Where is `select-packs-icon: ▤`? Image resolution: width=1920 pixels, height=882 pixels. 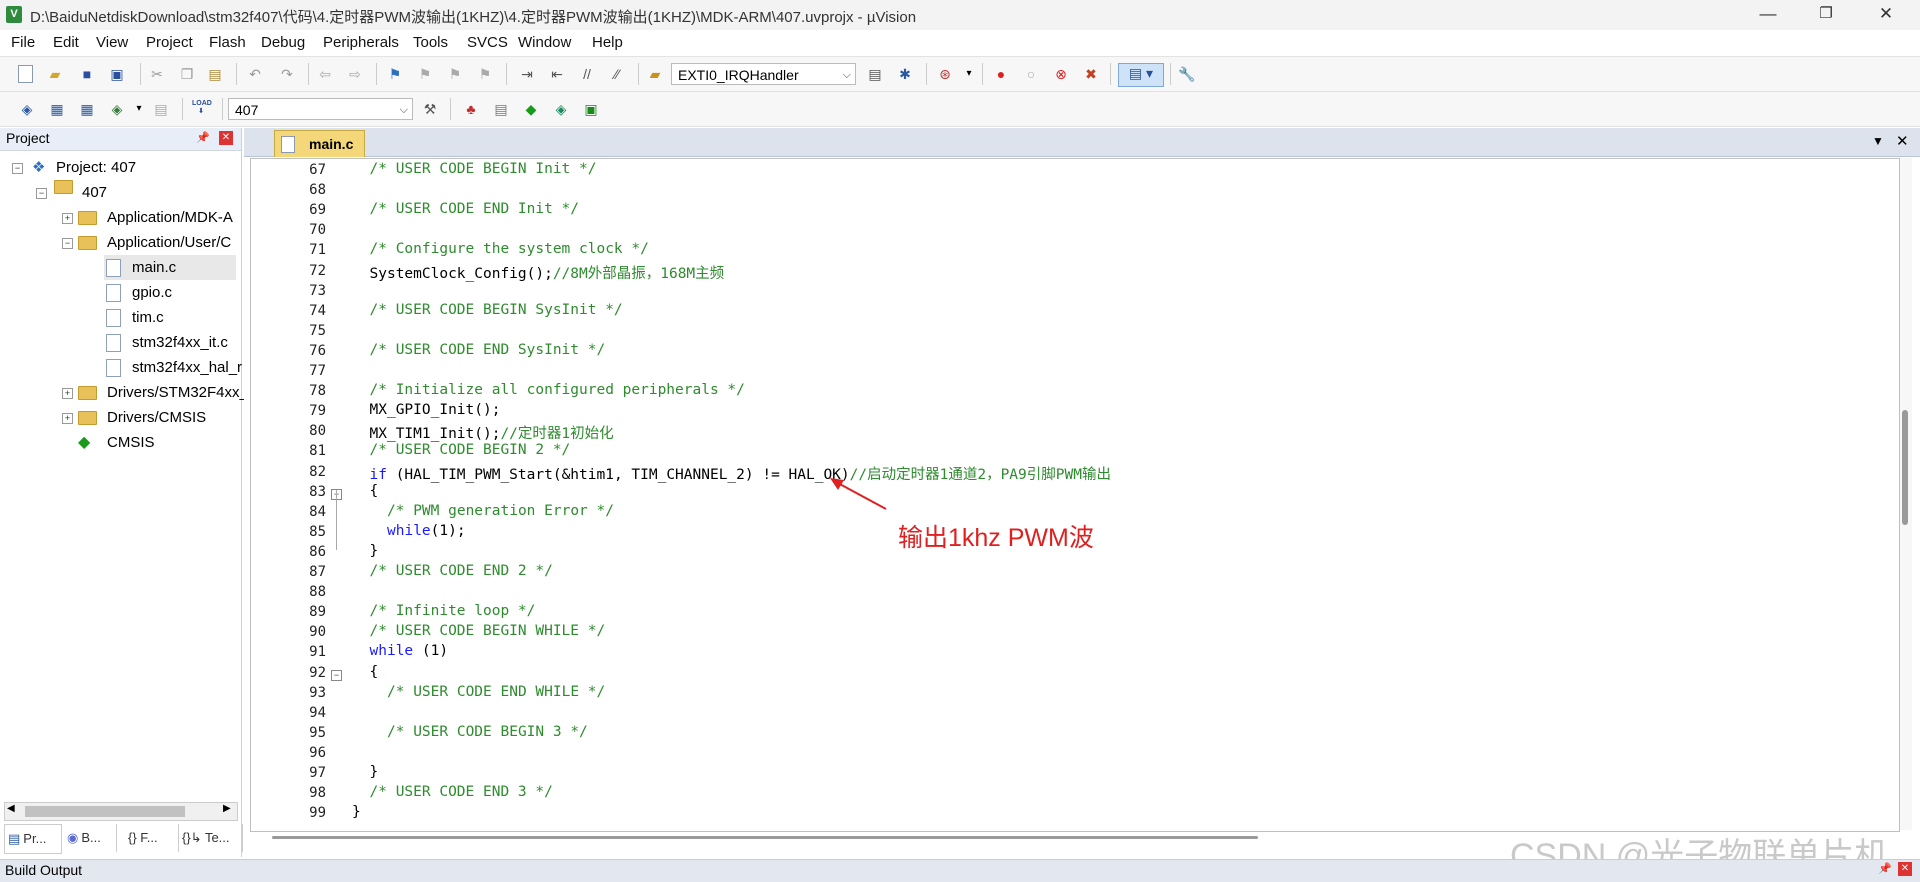 select-packs-icon: ▤ is located at coordinates (501, 109).